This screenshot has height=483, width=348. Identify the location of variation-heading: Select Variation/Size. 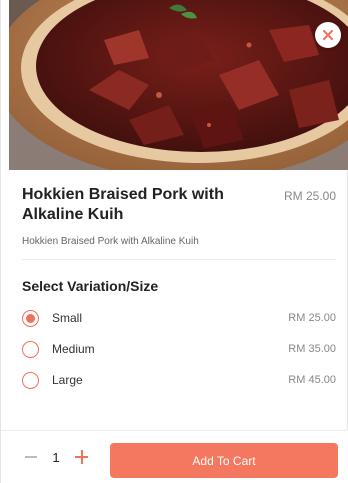
(90, 286).